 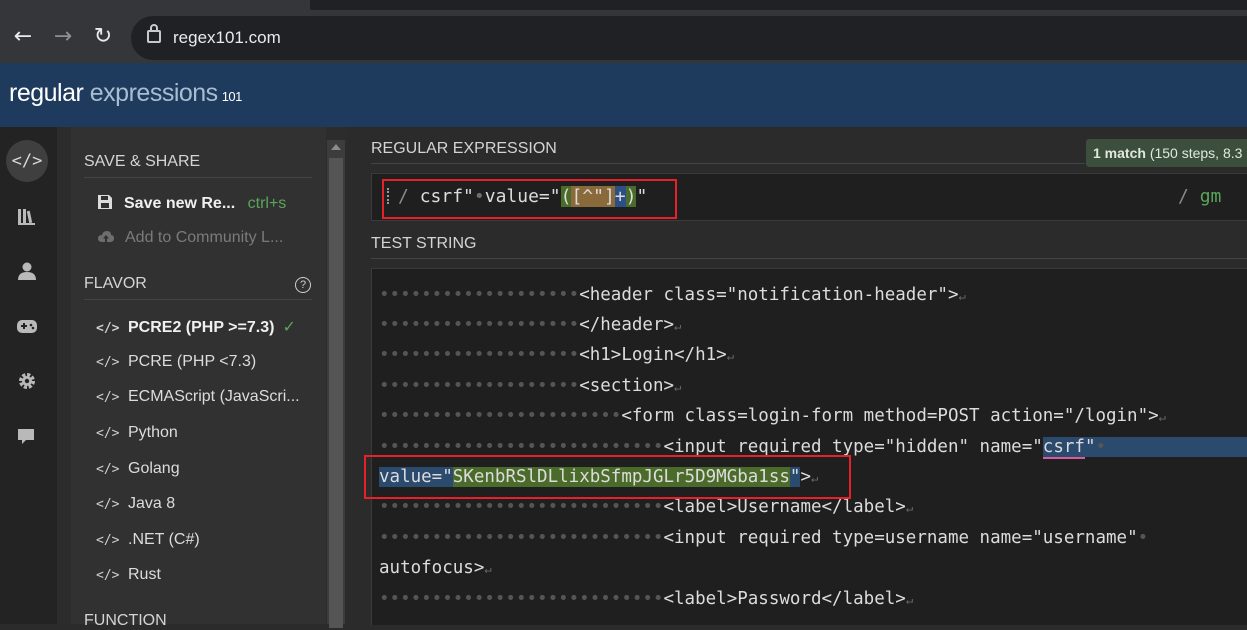 I want to click on regex-flags: / gm, so click(x=1199, y=196).